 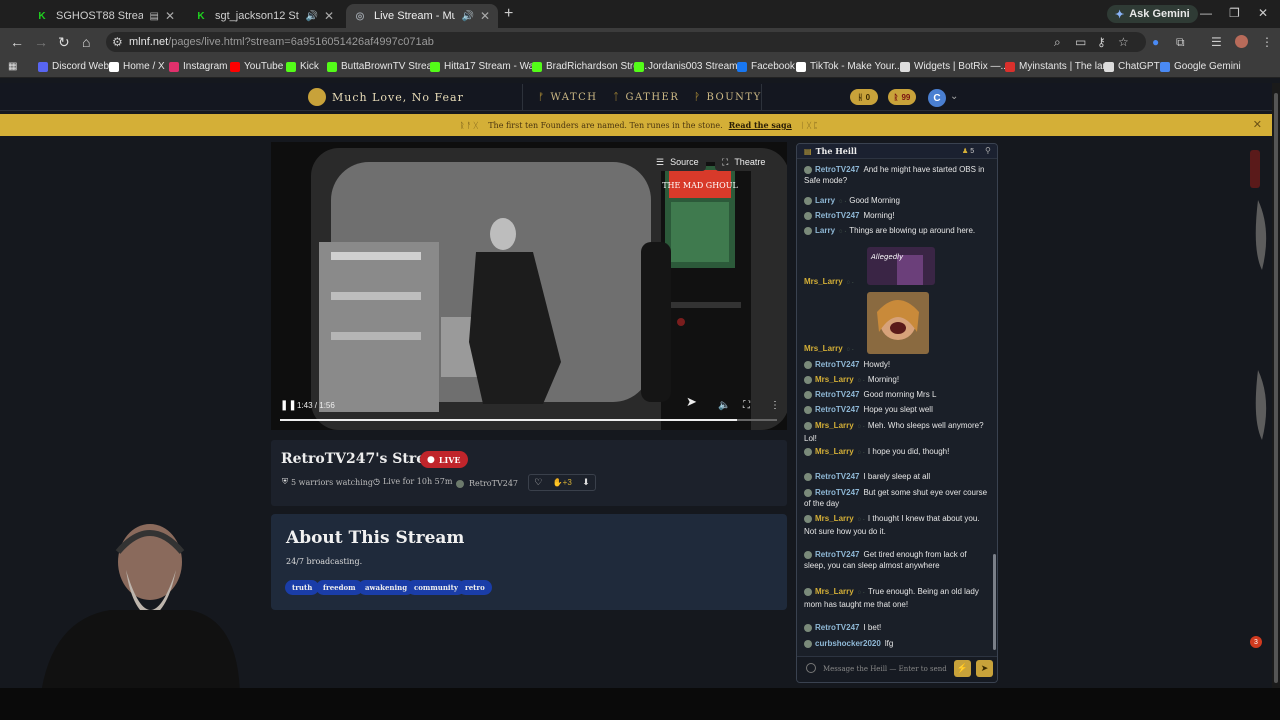 I want to click on page-scroll-thumb, so click(x=1276, y=388).